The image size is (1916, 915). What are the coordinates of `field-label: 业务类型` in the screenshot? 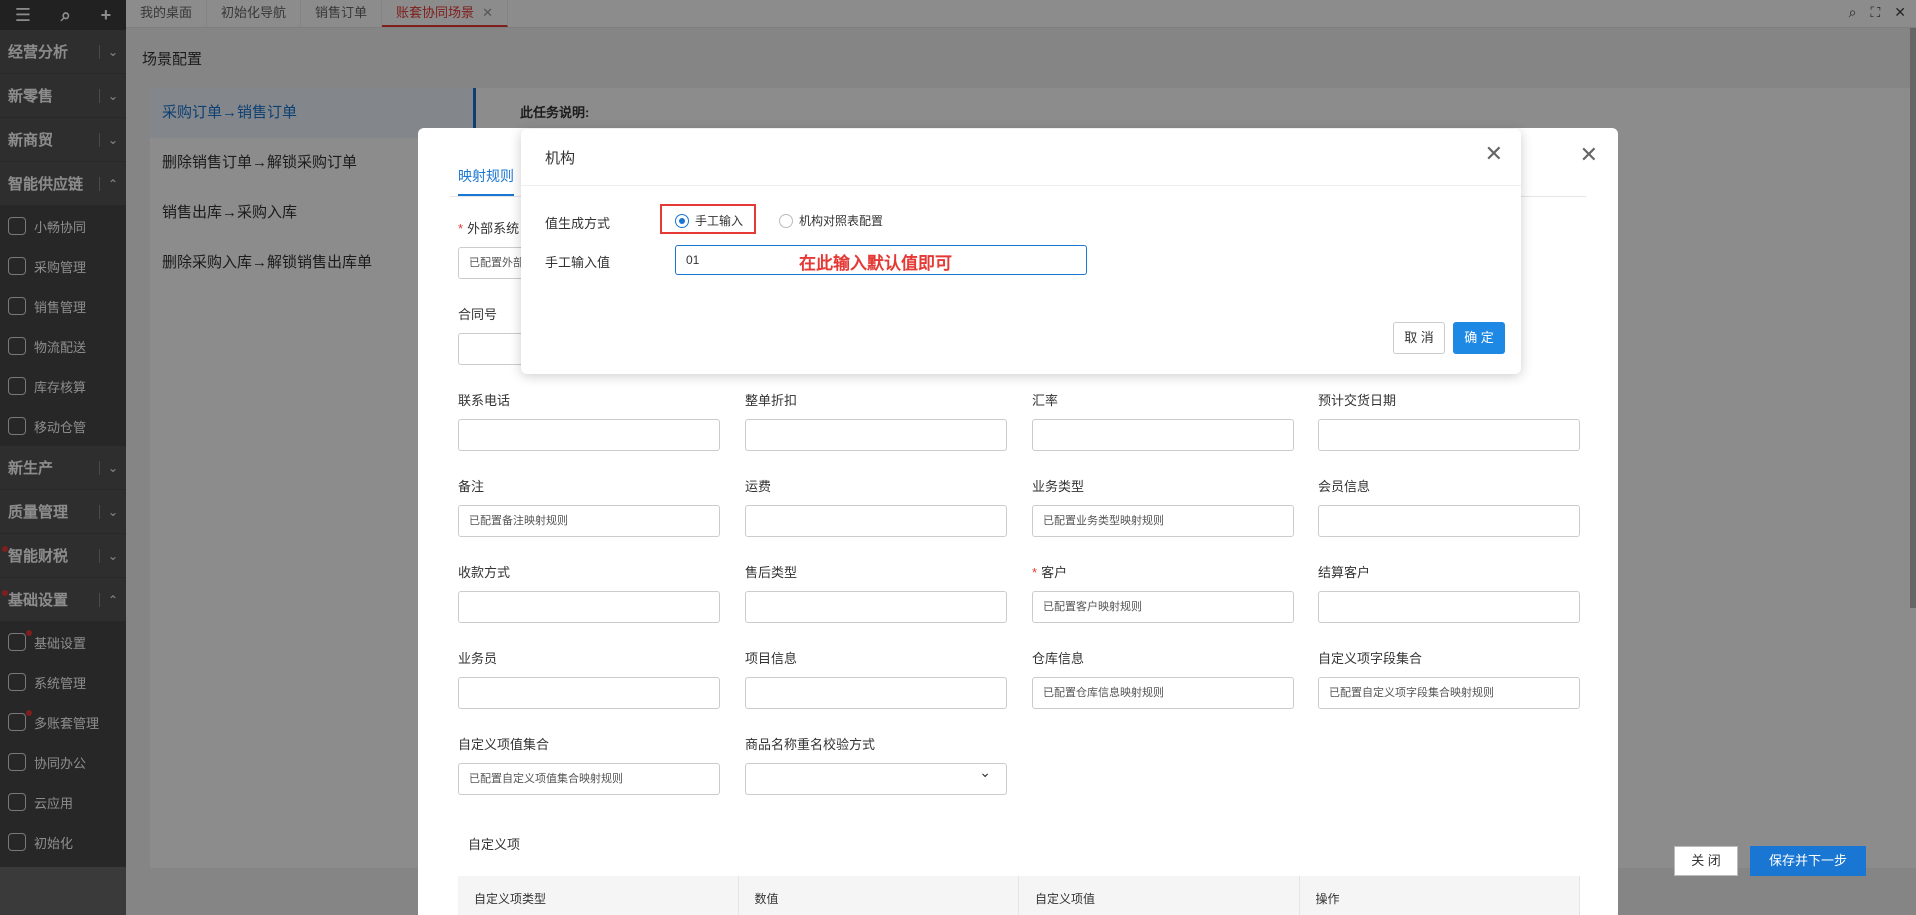 It's located at (1163, 485).